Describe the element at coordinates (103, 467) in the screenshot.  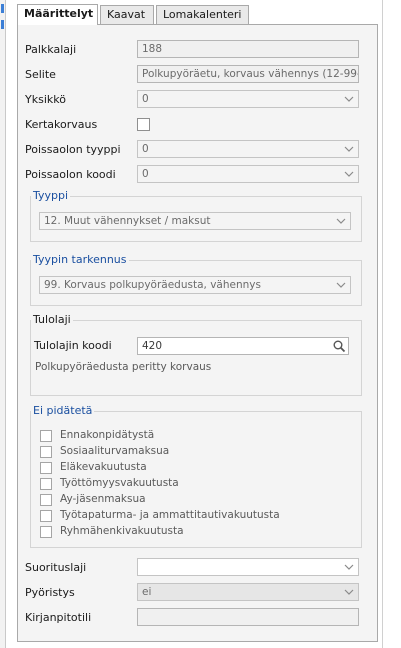
I see `elakevakuutusta-label: Eläkevakuutusta` at that location.